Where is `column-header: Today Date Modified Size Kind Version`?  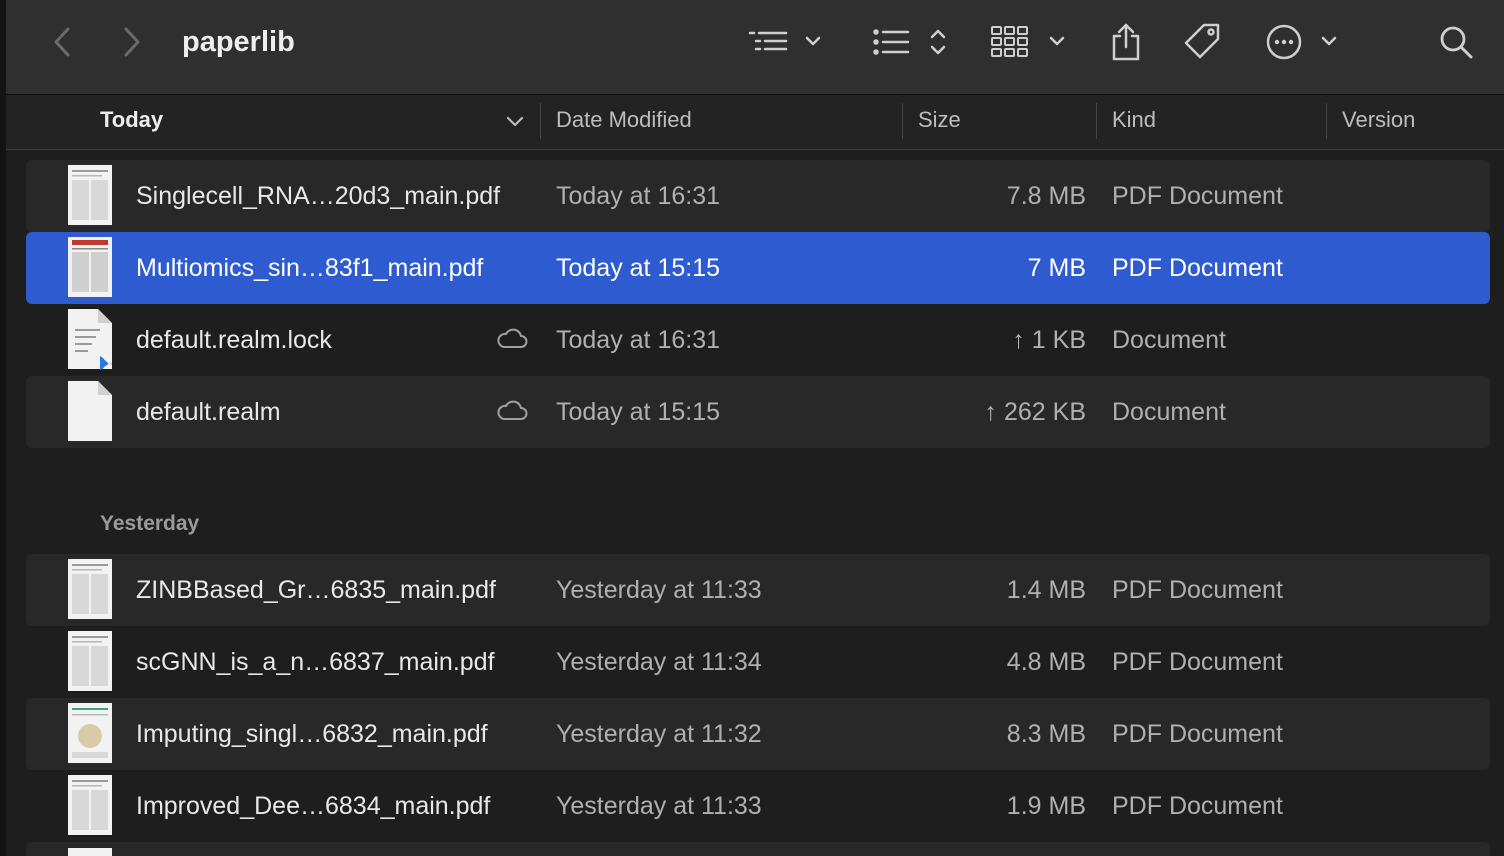 column-header: Today Date Modified Size Kind Version is located at coordinates (755, 122).